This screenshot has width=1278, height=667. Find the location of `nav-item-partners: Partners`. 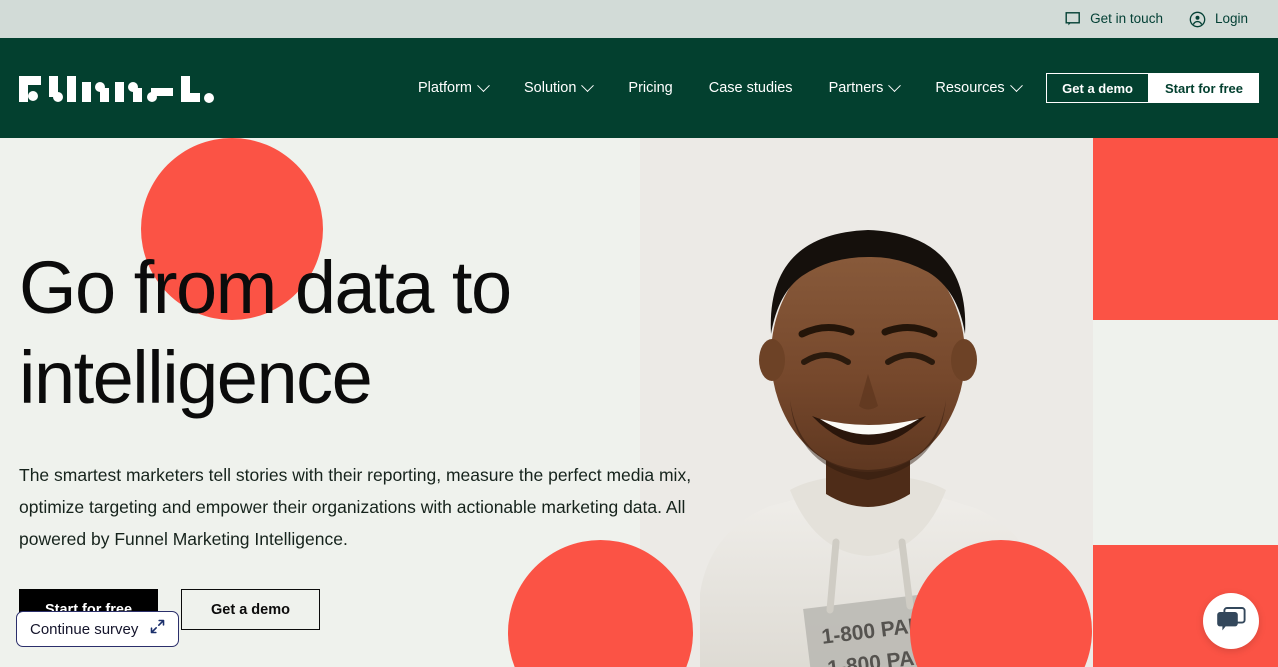

nav-item-partners: Partners is located at coordinates (864, 87).